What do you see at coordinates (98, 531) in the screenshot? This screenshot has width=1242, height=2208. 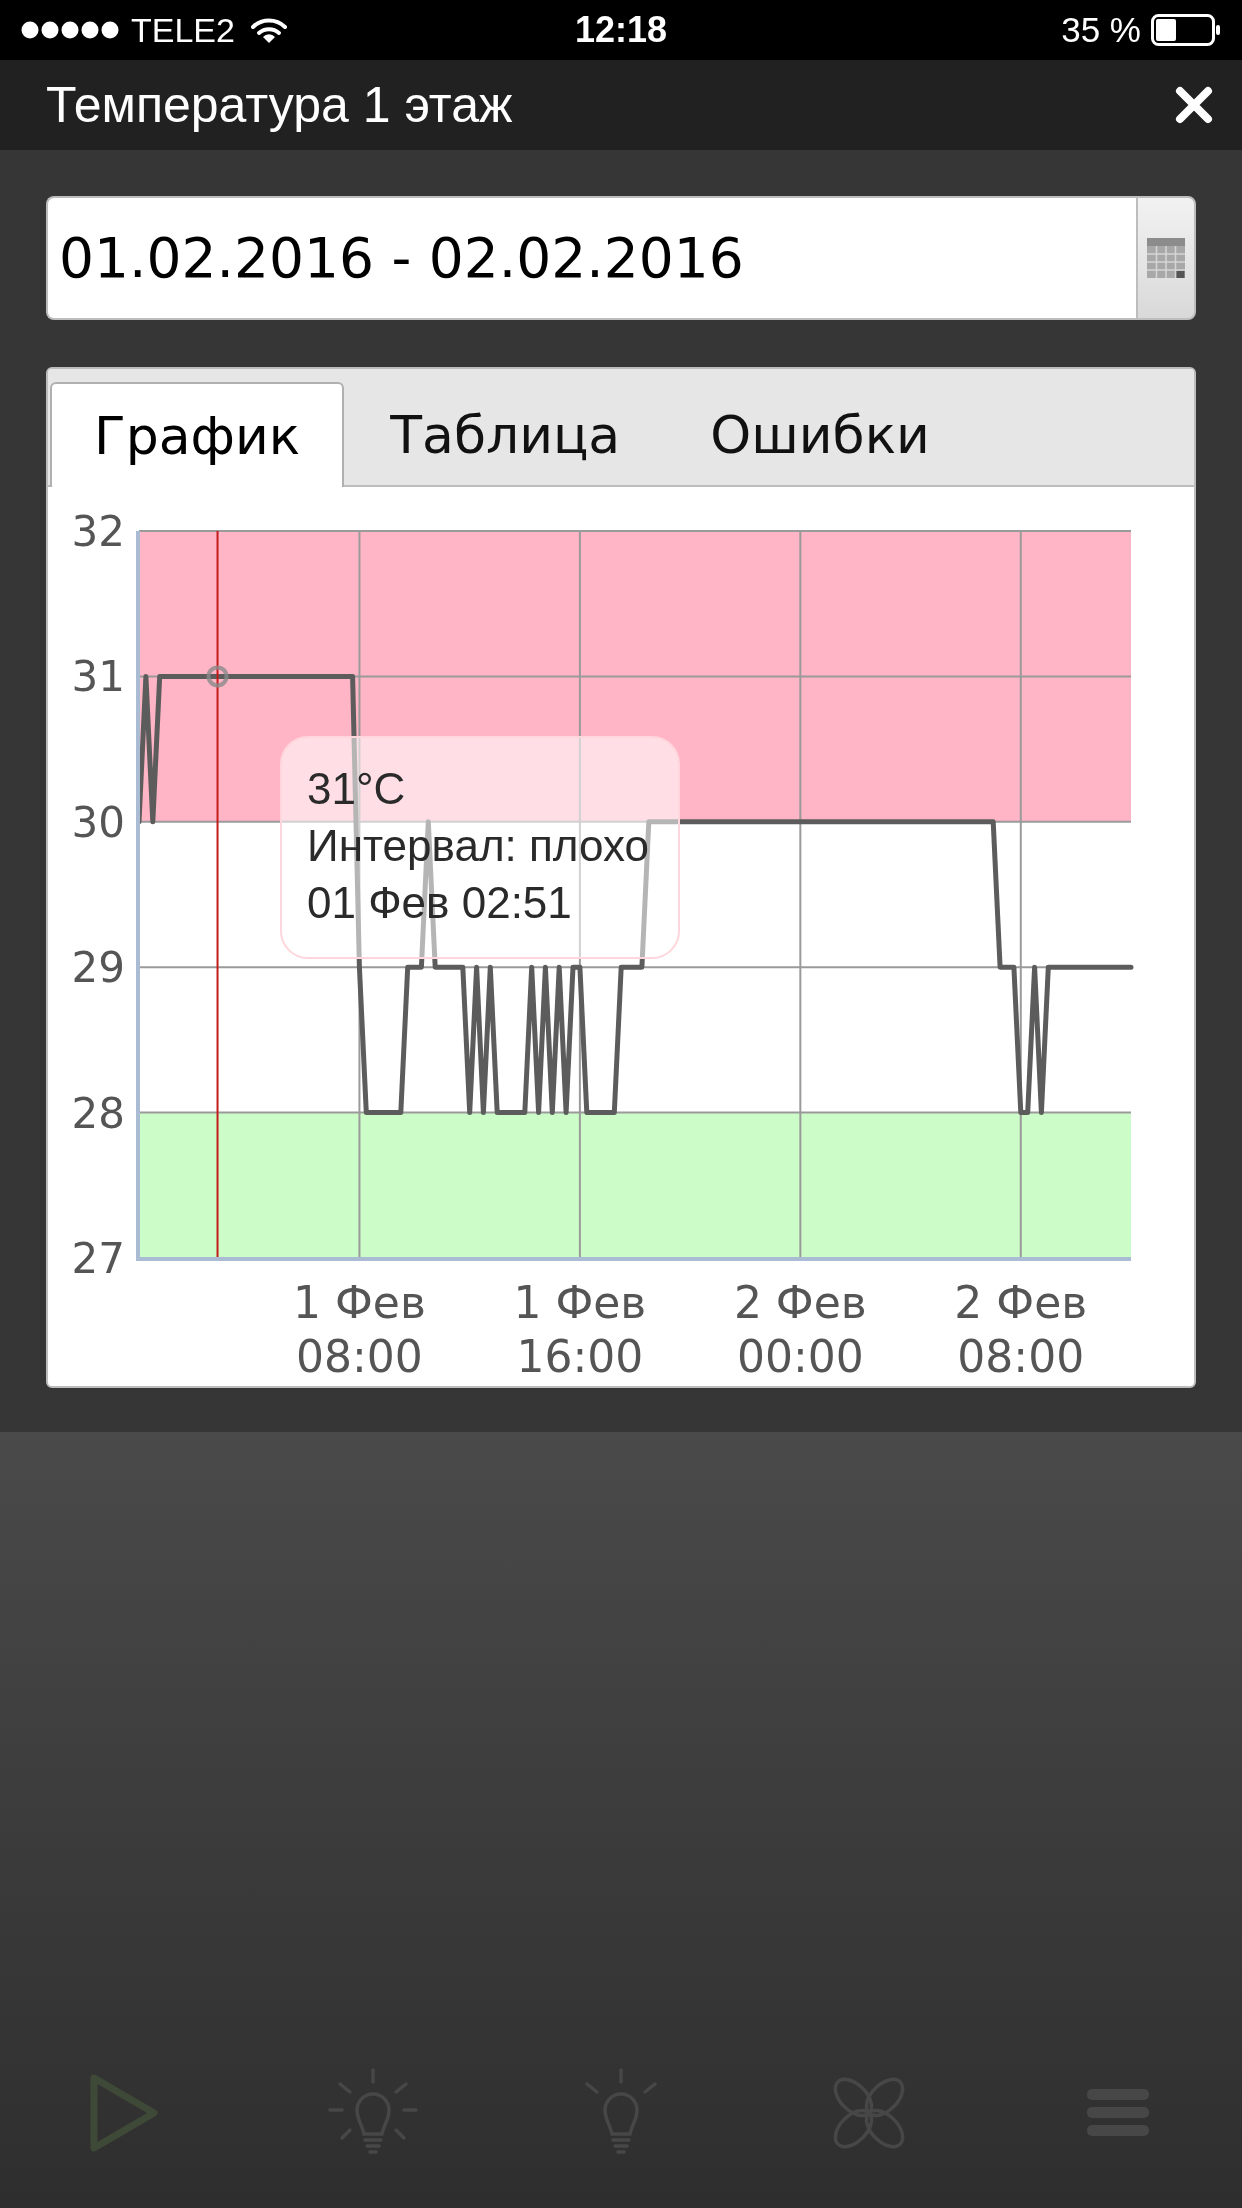 I see `y-axis-label: 32` at bounding box center [98, 531].